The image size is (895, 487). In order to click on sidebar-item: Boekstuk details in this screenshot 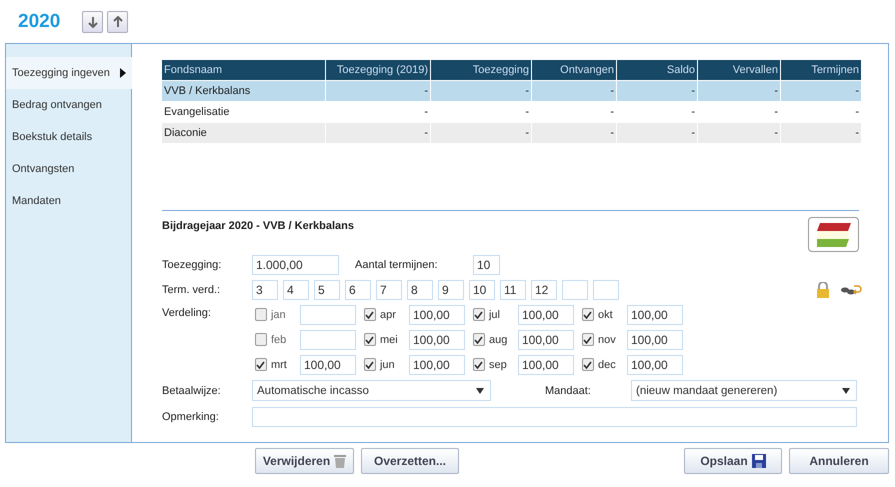, I will do `click(68, 137)`.